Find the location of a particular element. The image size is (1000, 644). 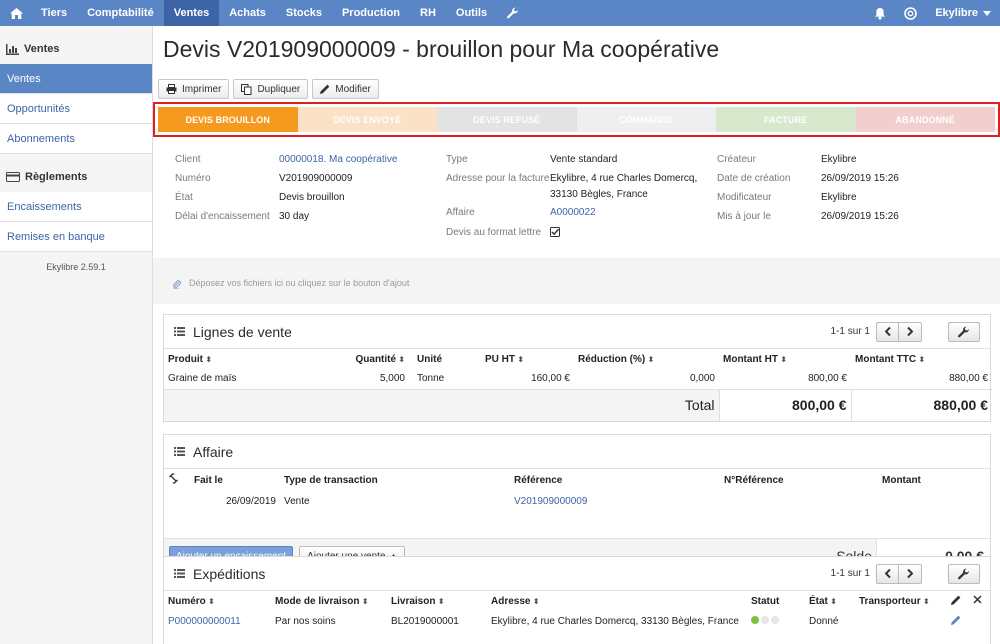

col-numero: Numéro is located at coordinates (217, 601).